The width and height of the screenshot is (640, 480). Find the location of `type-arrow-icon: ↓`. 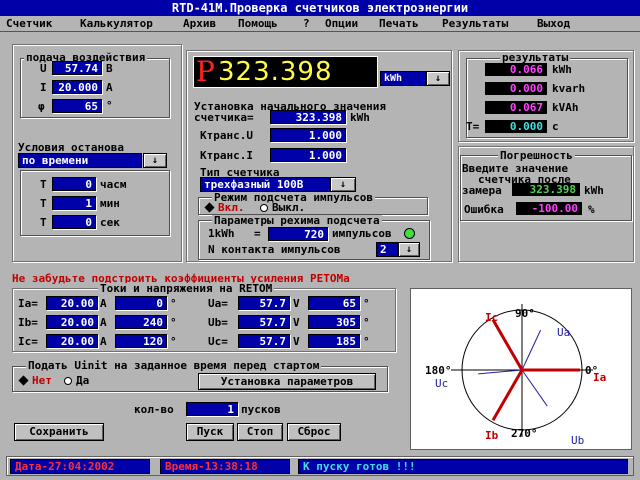

type-arrow-icon: ↓ is located at coordinates (343, 184).